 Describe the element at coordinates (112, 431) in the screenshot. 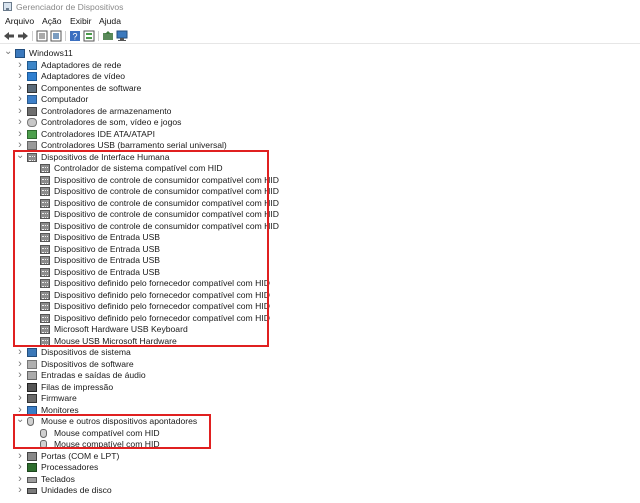

I see `highlight-box-mouse` at that location.